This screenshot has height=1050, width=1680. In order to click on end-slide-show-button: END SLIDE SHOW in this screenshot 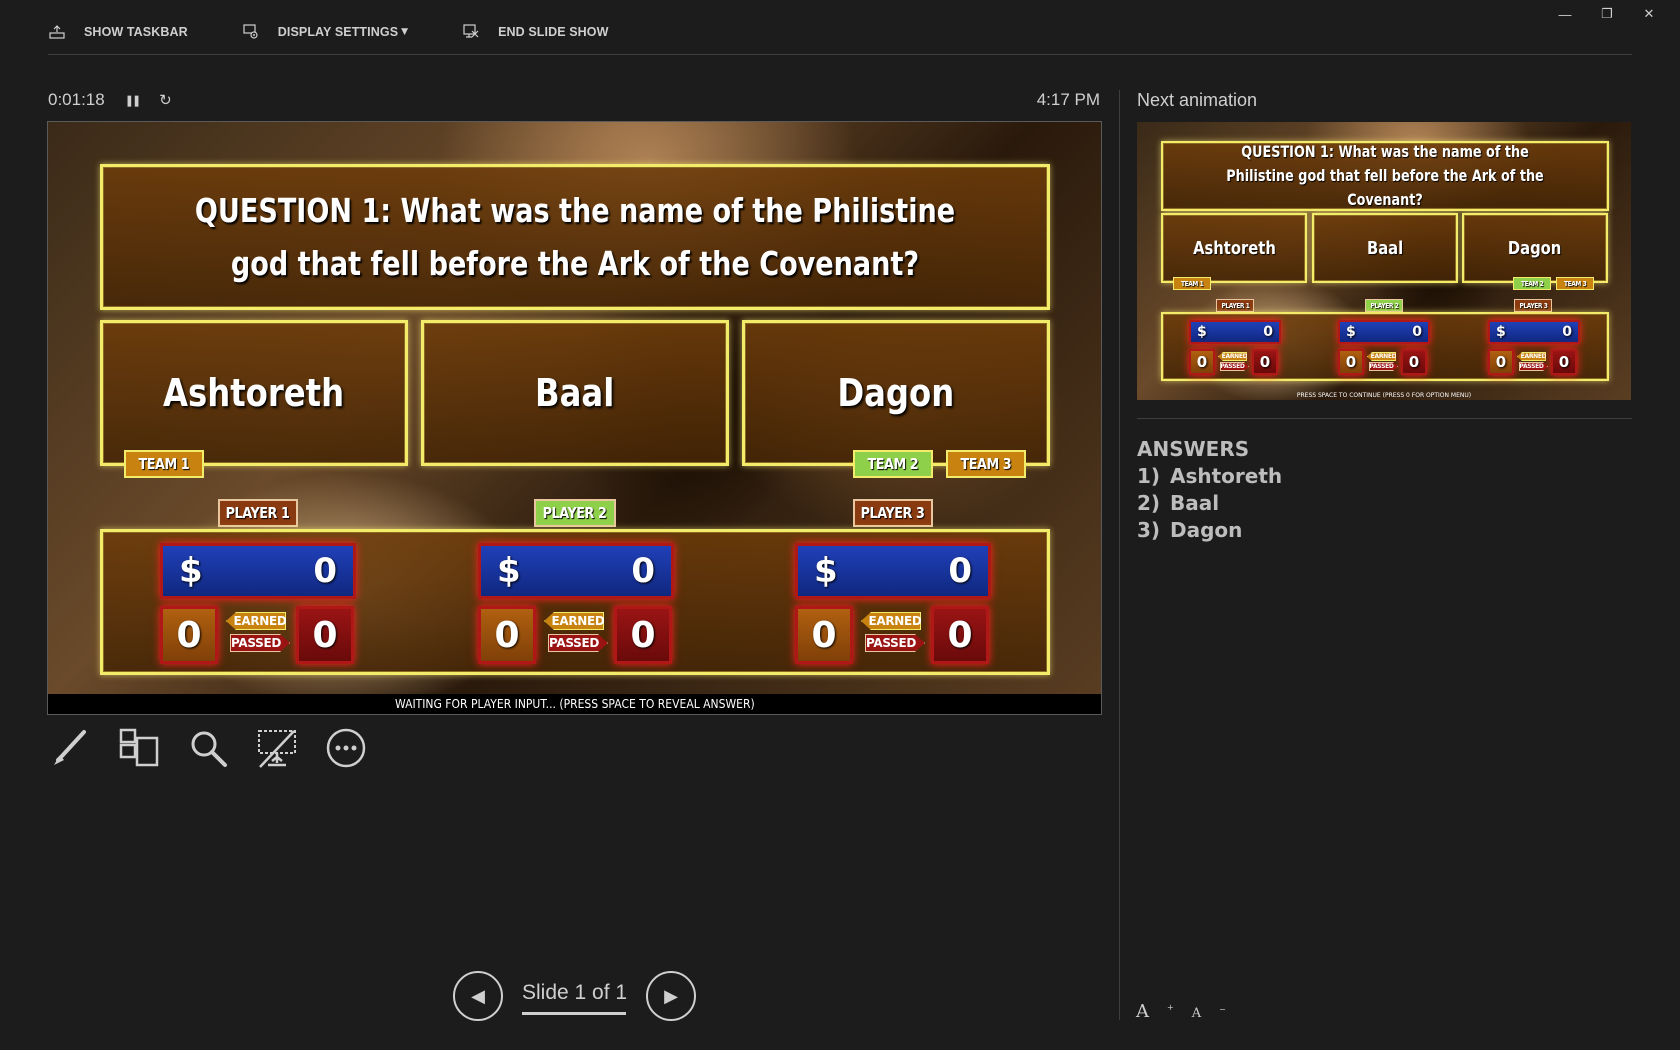, I will do `click(535, 32)`.